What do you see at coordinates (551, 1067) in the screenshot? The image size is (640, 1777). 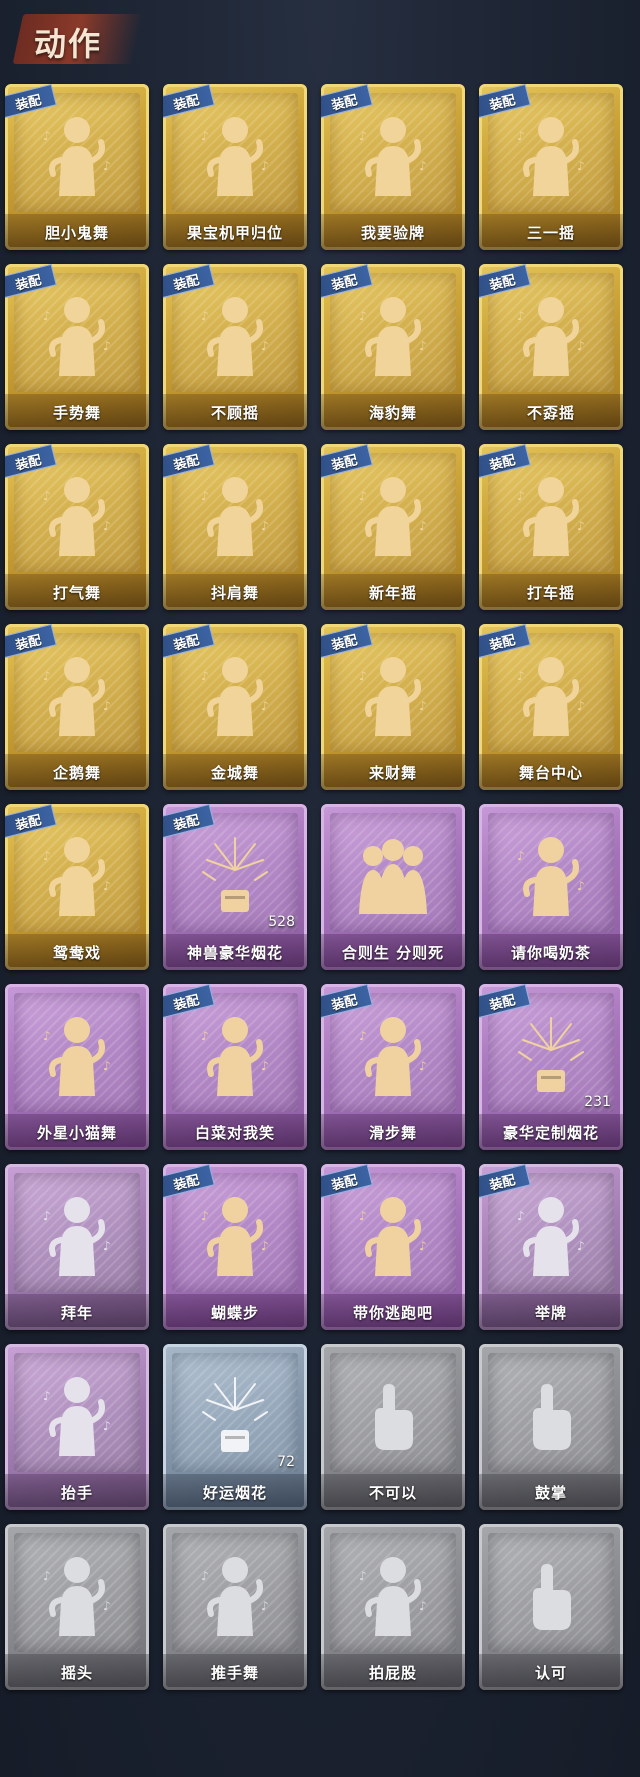 I see `emote-card: 231 豪华定制烟花 装配` at bounding box center [551, 1067].